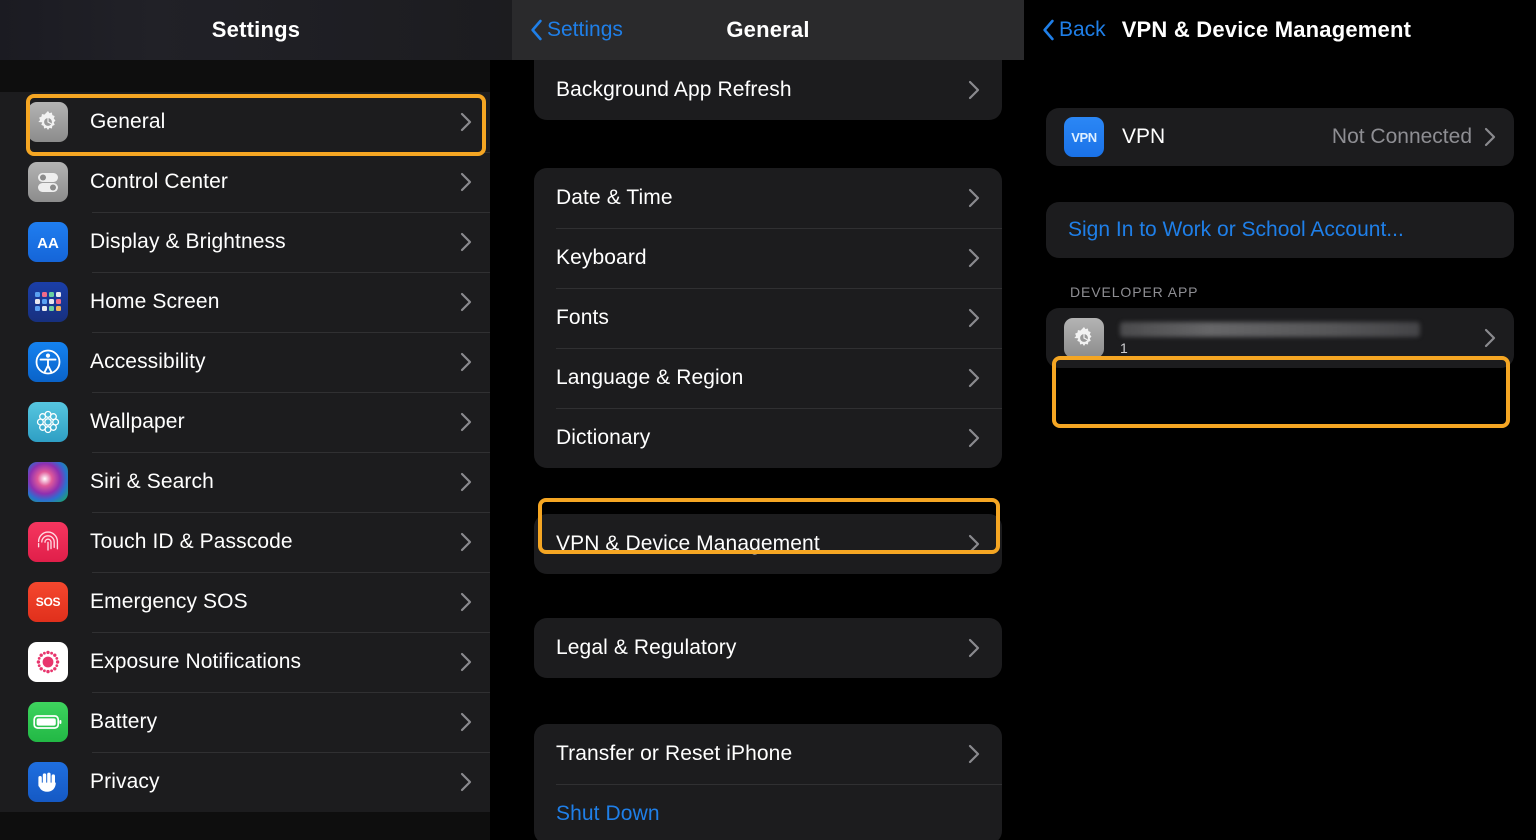 The height and width of the screenshot is (840, 1536). Describe the element at coordinates (48, 782) in the screenshot. I see `privacy-icon` at that location.